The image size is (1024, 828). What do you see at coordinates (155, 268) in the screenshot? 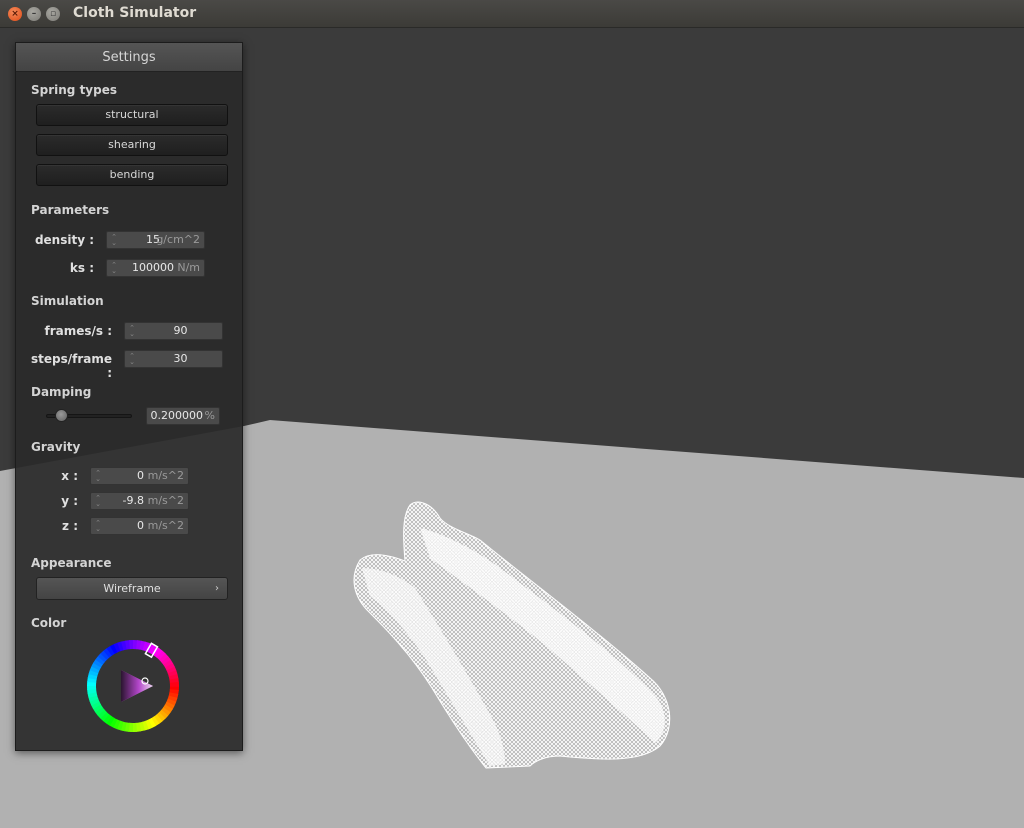
I see `ks-input: ⌃ ⌄ 100000 N/m` at bounding box center [155, 268].